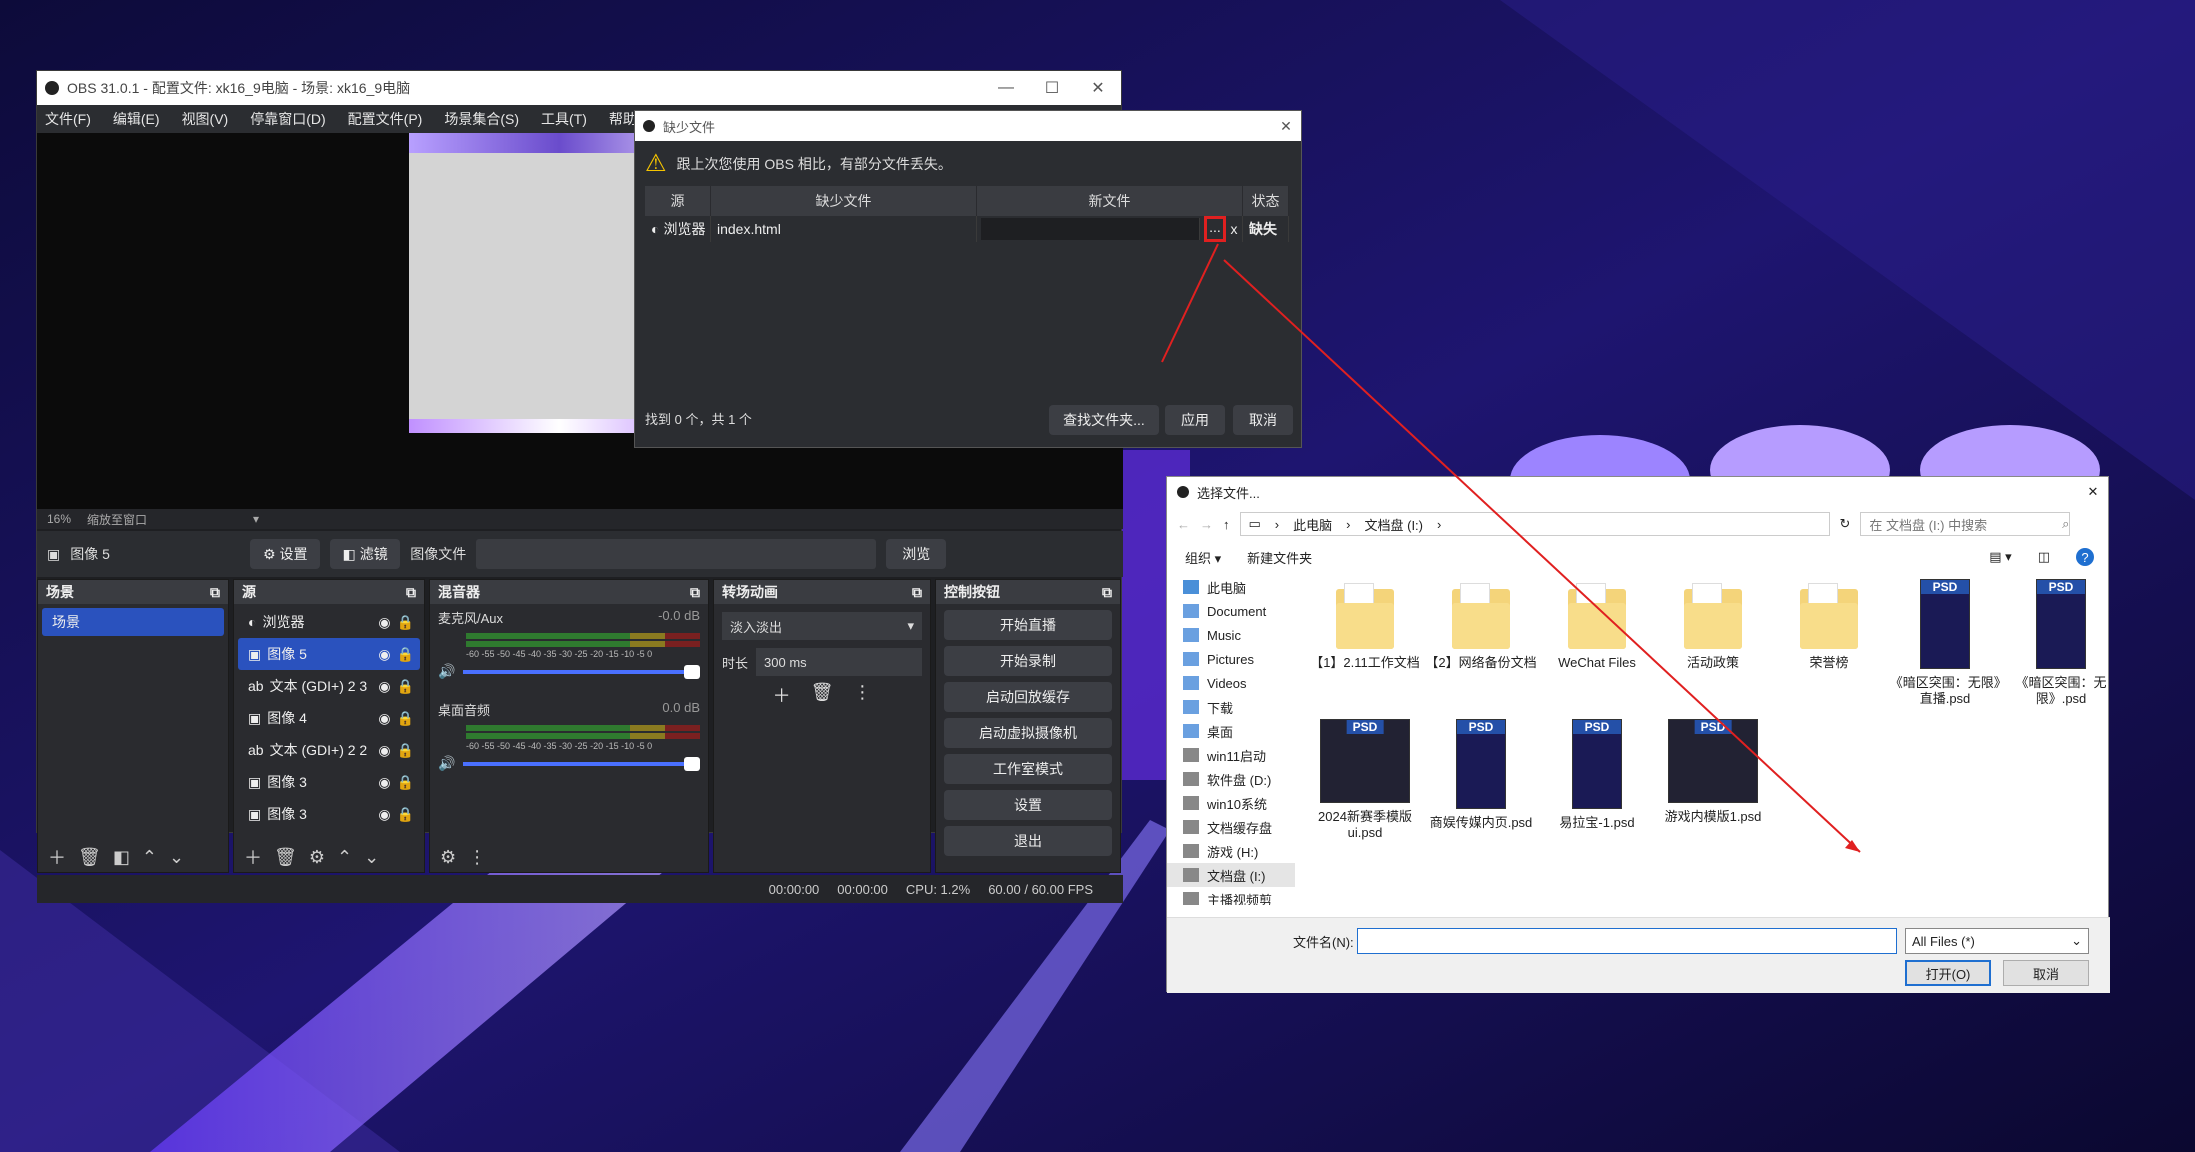 The image size is (2195, 1152). What do you see at coordinates (1203, 557) in the screenshot?
I see `organize-menu: 组织 ▾` at bounding box center [1203, 557].